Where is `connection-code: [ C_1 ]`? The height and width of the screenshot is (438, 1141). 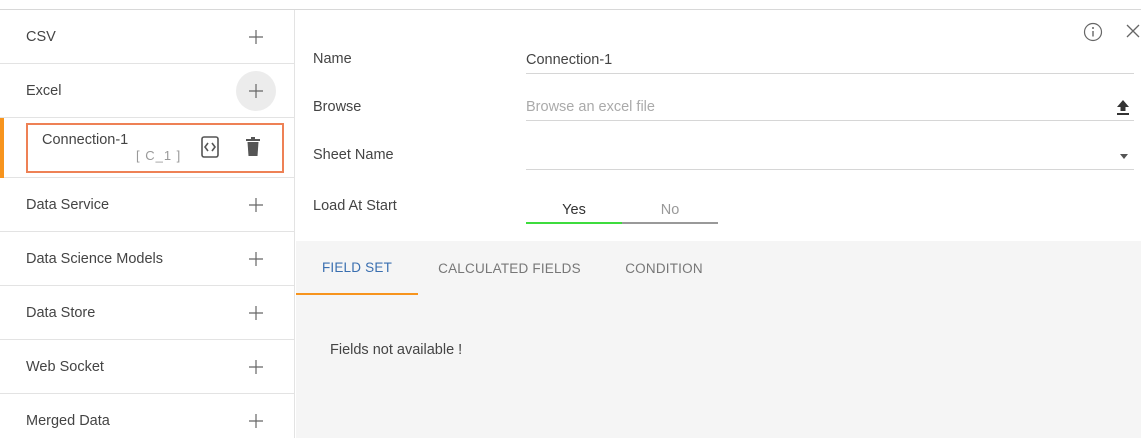 connection-code: [ C_1 ] is located at coordinates (159, 155).